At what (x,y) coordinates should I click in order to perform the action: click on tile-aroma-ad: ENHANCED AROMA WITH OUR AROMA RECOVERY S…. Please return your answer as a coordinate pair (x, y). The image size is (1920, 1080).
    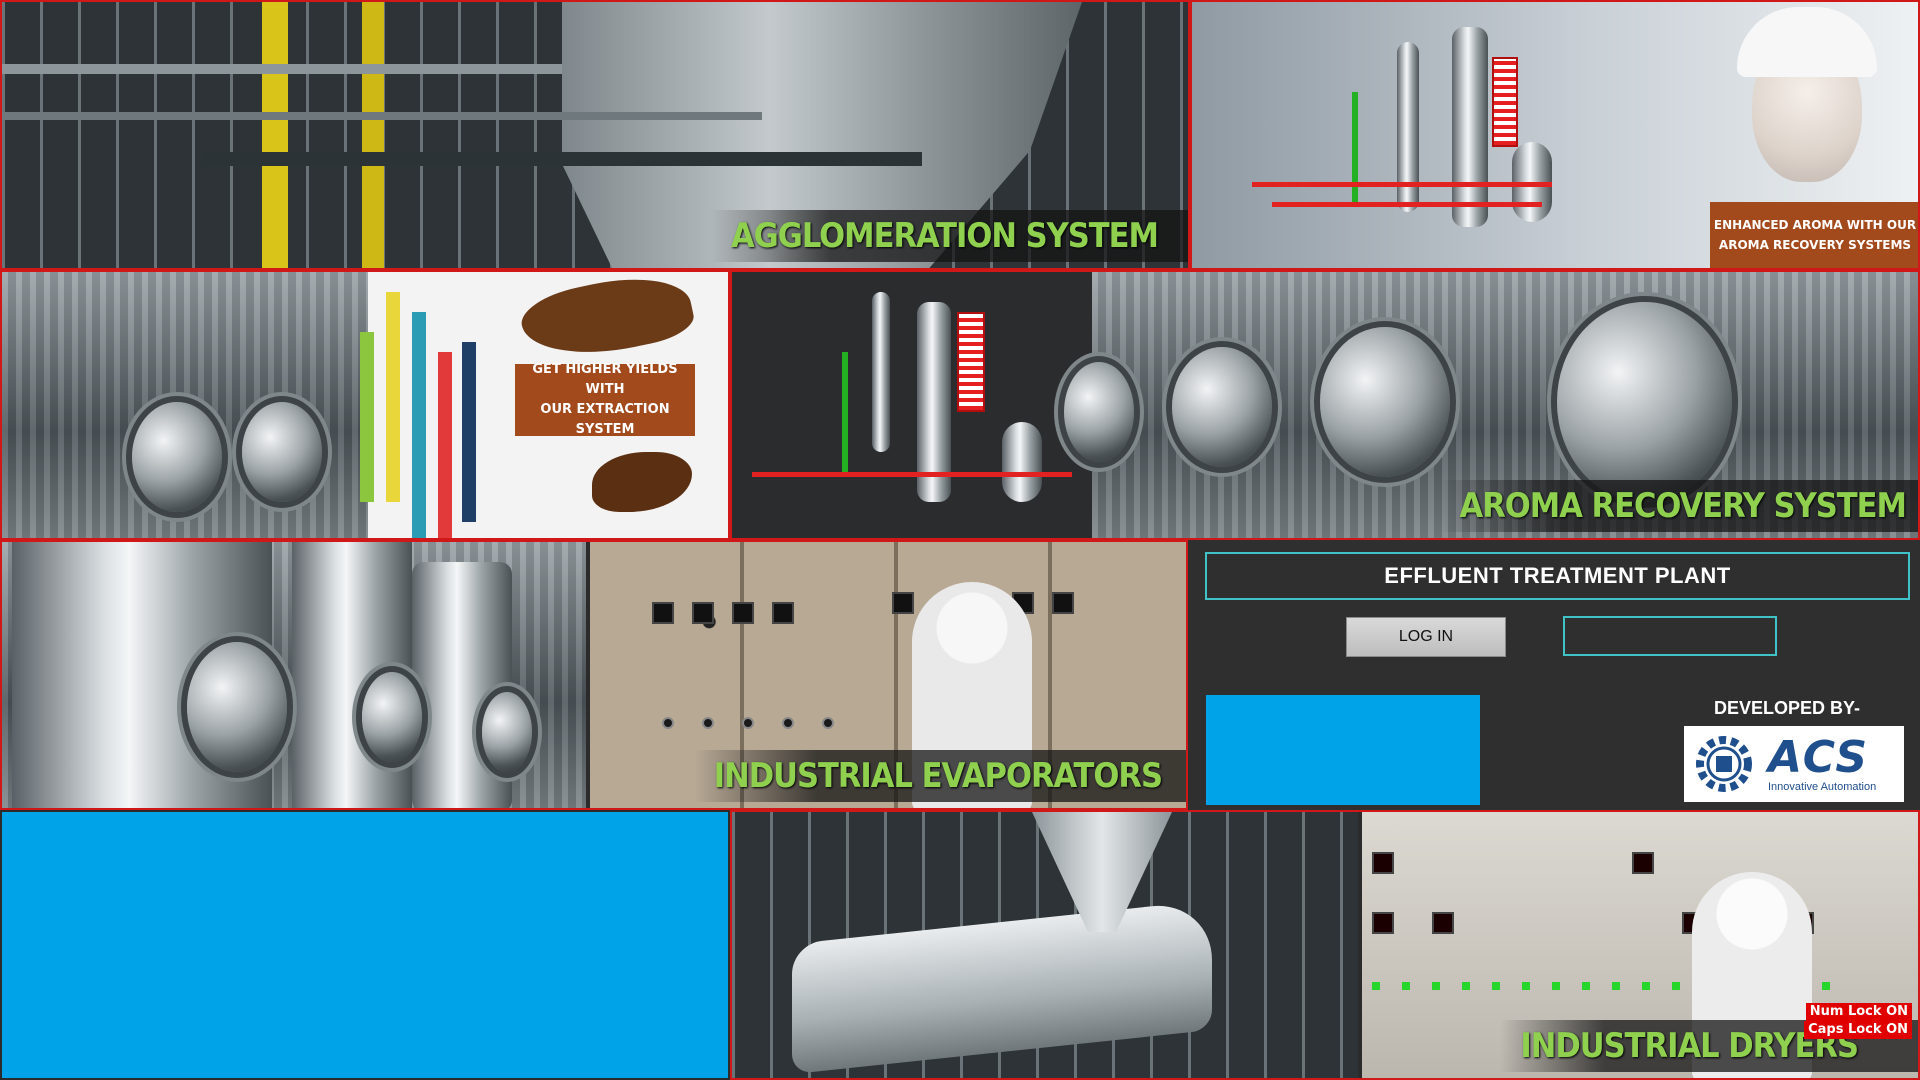
    Looking at the image, I should click on (1555, 135).